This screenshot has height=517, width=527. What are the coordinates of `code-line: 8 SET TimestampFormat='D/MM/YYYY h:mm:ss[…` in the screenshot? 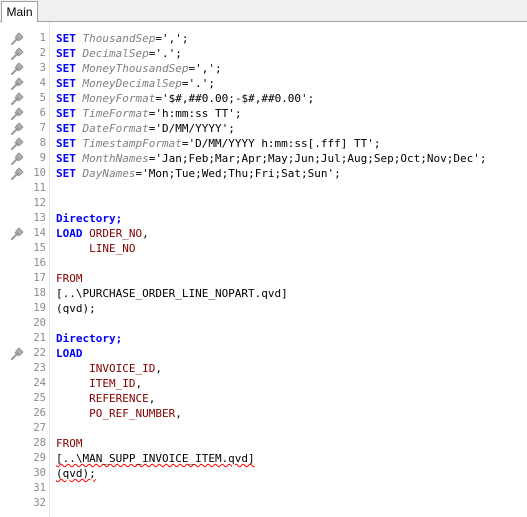 It's located at (263, 143).